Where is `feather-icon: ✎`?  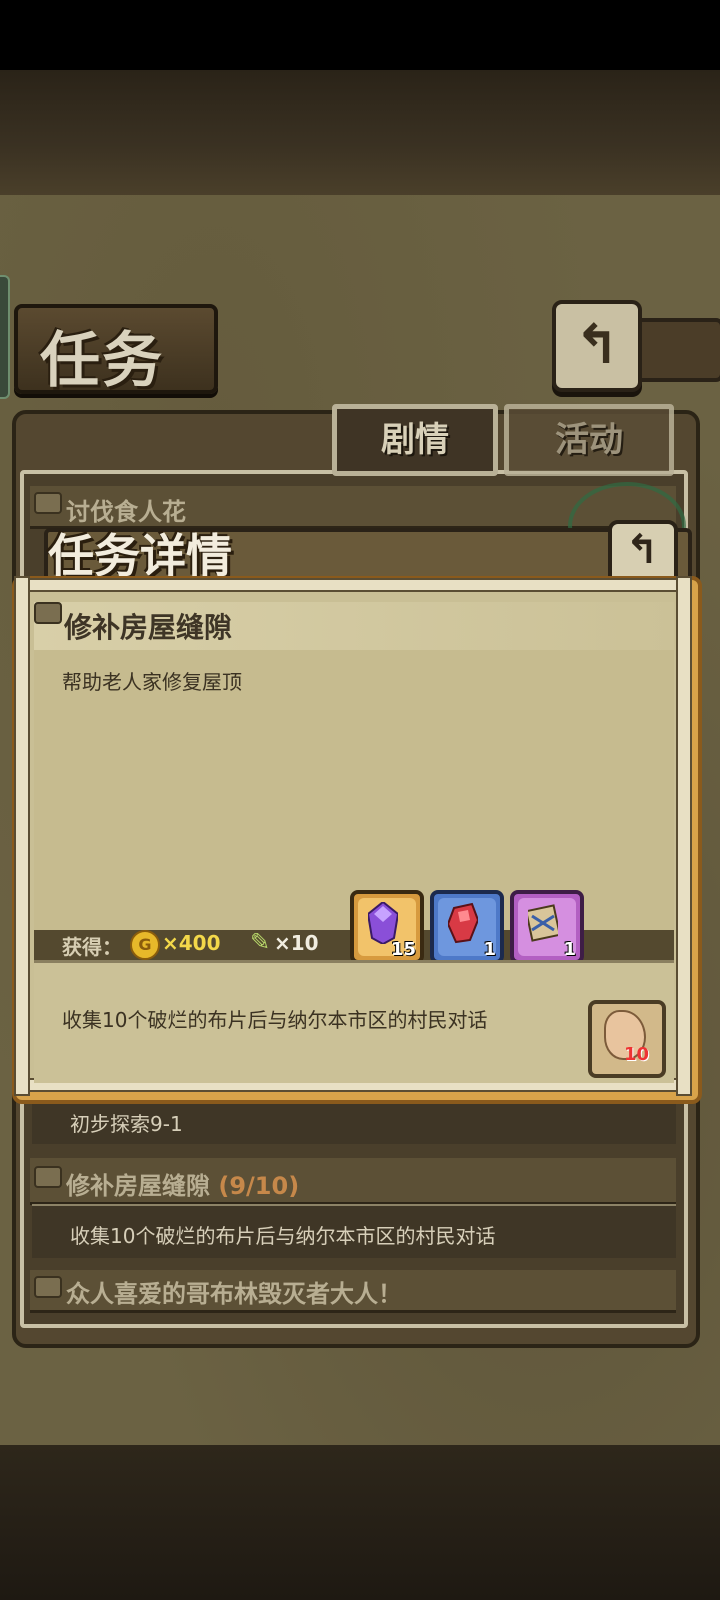 feather-icon: ✎ is located at coordinates (260, 942).